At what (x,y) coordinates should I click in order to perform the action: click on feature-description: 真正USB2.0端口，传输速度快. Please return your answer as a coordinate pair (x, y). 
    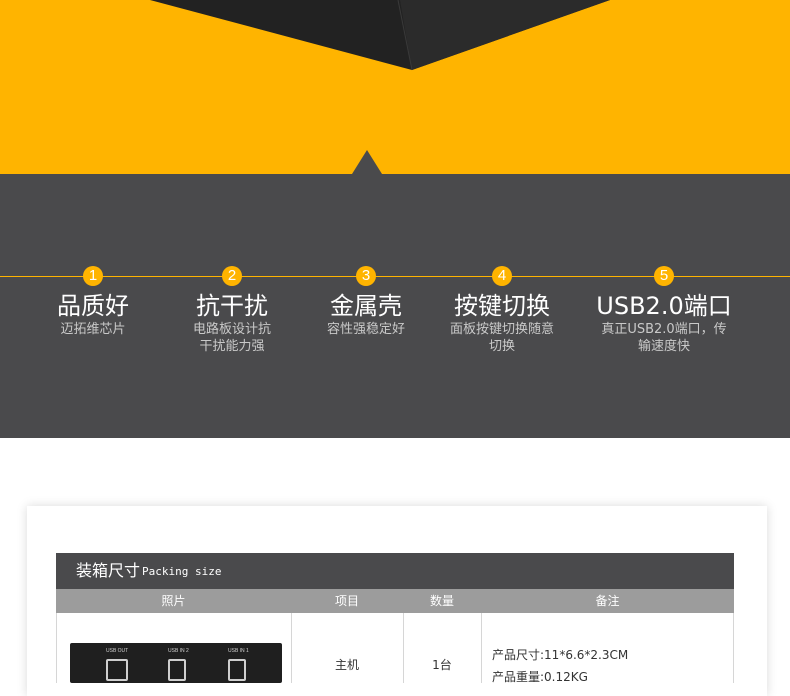
    Looking at the image, I should click on (664, 338).